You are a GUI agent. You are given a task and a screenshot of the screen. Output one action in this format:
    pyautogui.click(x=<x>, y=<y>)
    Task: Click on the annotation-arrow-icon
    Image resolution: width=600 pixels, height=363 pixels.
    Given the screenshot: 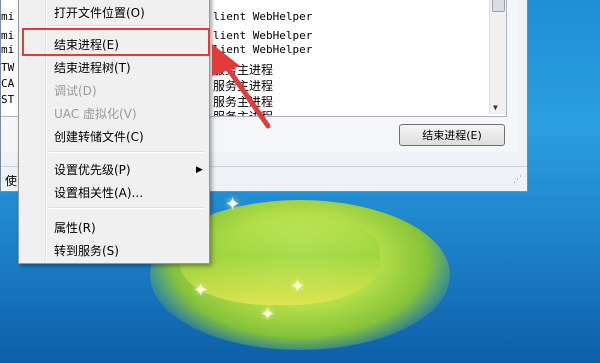 What is the action you would take?
    pyautogui.click(x=241, y=86)
    